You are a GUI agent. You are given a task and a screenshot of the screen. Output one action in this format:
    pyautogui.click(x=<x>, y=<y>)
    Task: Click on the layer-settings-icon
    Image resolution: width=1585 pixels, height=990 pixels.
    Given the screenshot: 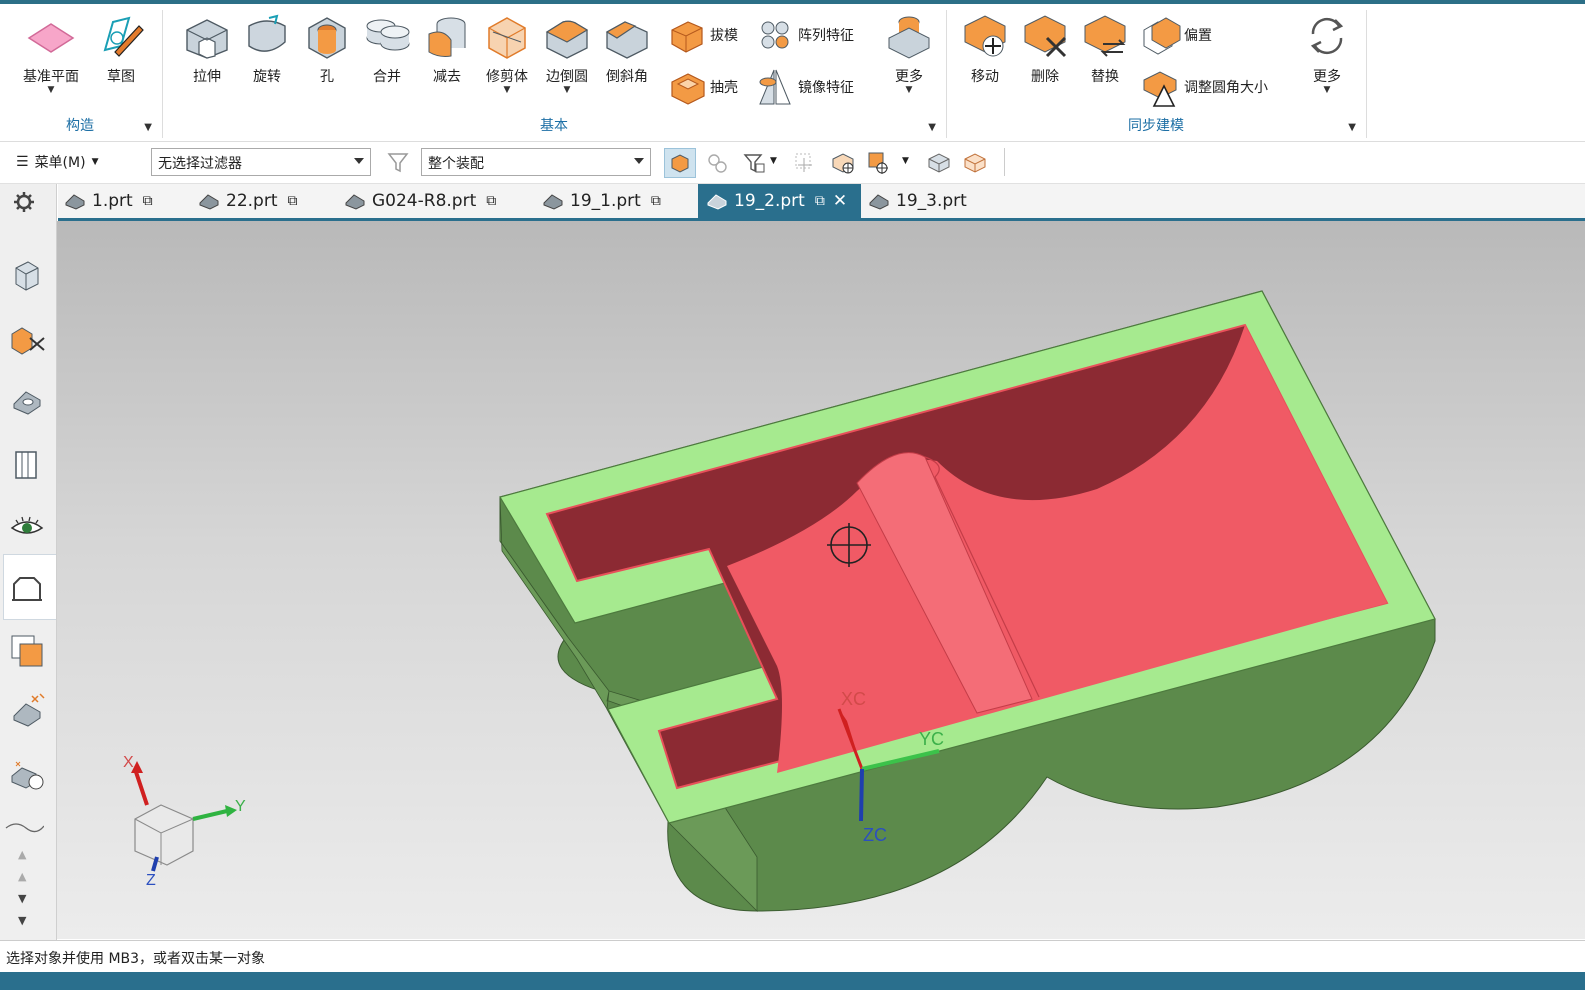 What is the action you would take?
    pyautogui.click(x=27, y=651)
    